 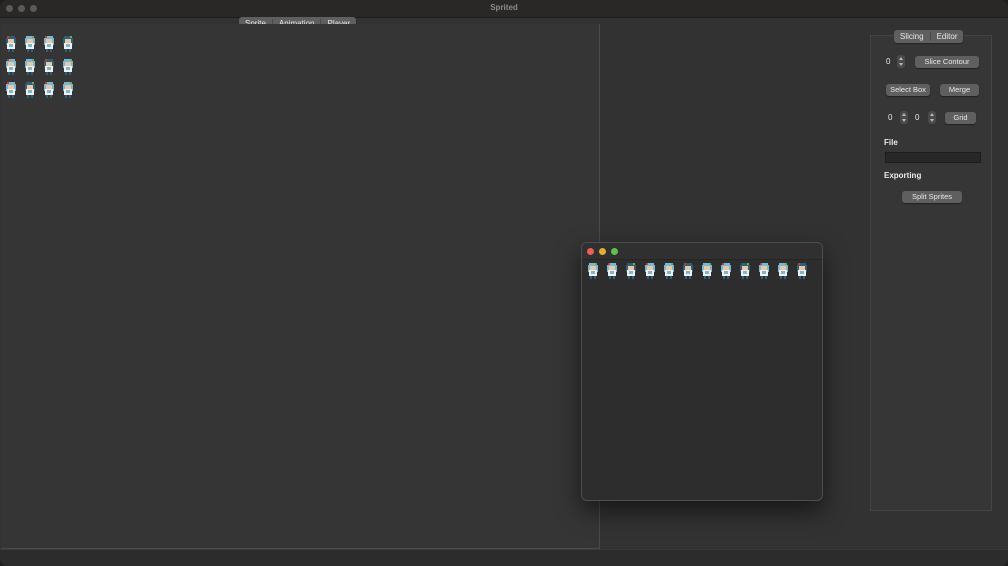 I want to click on preview-title-bar, so click(x=702, y=251).